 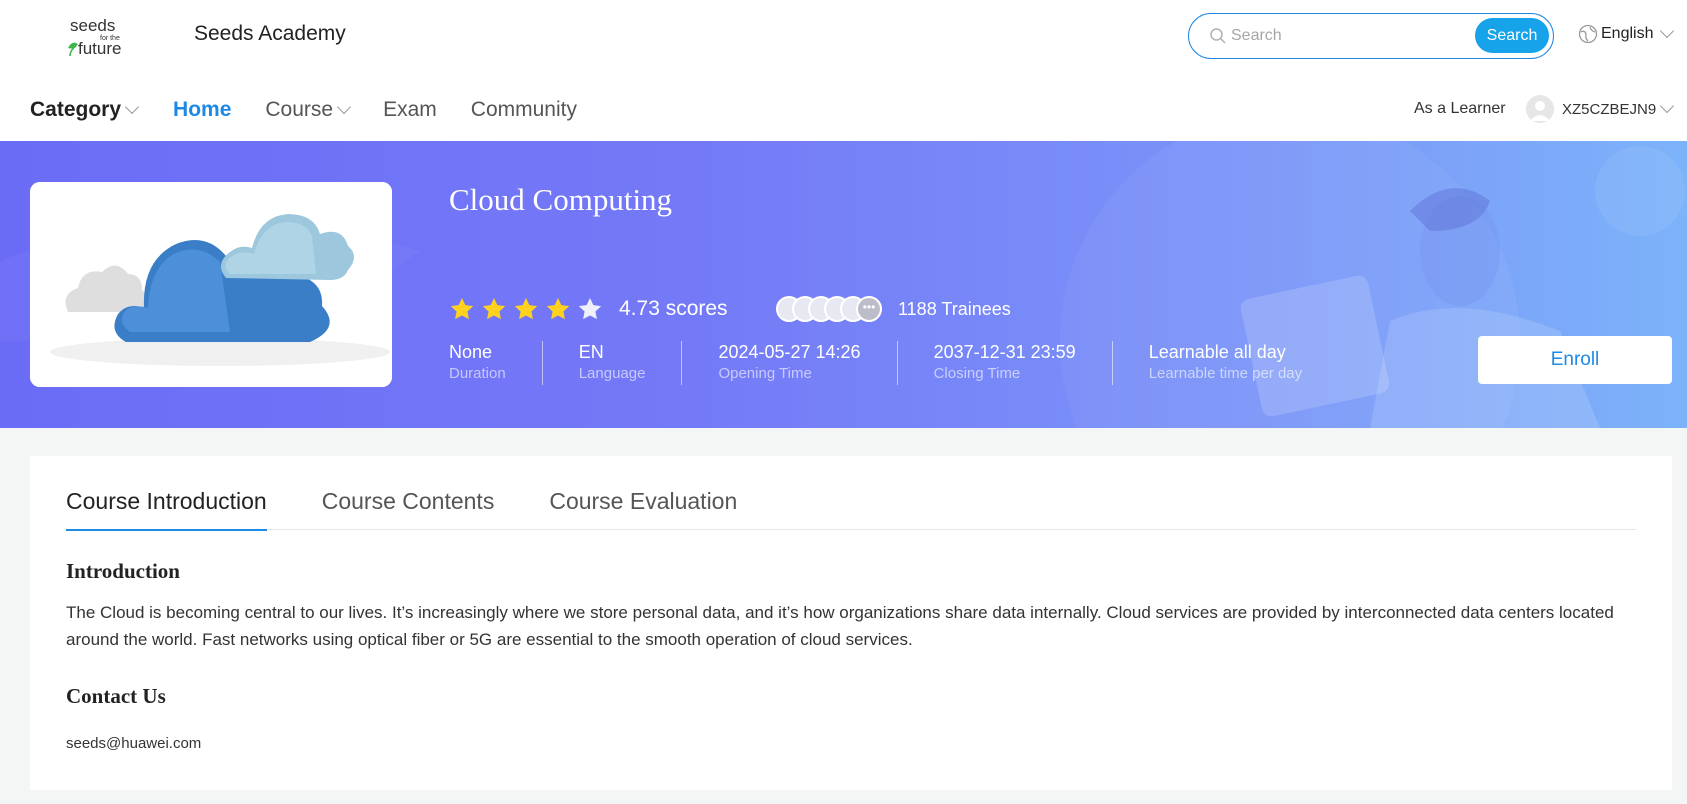 I want to click on brand-name: Seeds Academy, so click(x=270, y=34).